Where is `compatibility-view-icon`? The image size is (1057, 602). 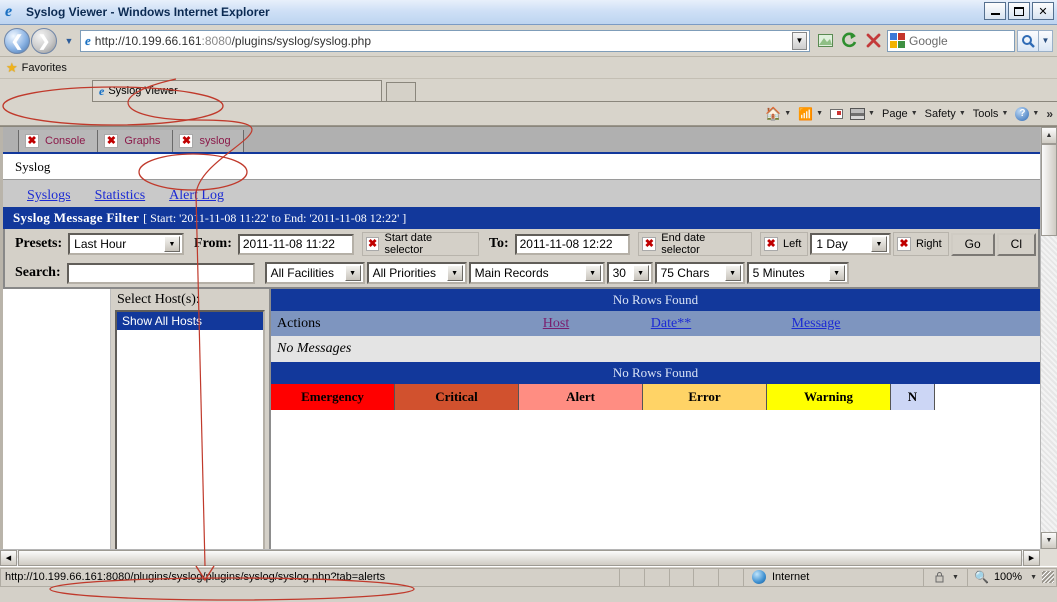
compatibility-view-icon is located at coordinates (825, 41).